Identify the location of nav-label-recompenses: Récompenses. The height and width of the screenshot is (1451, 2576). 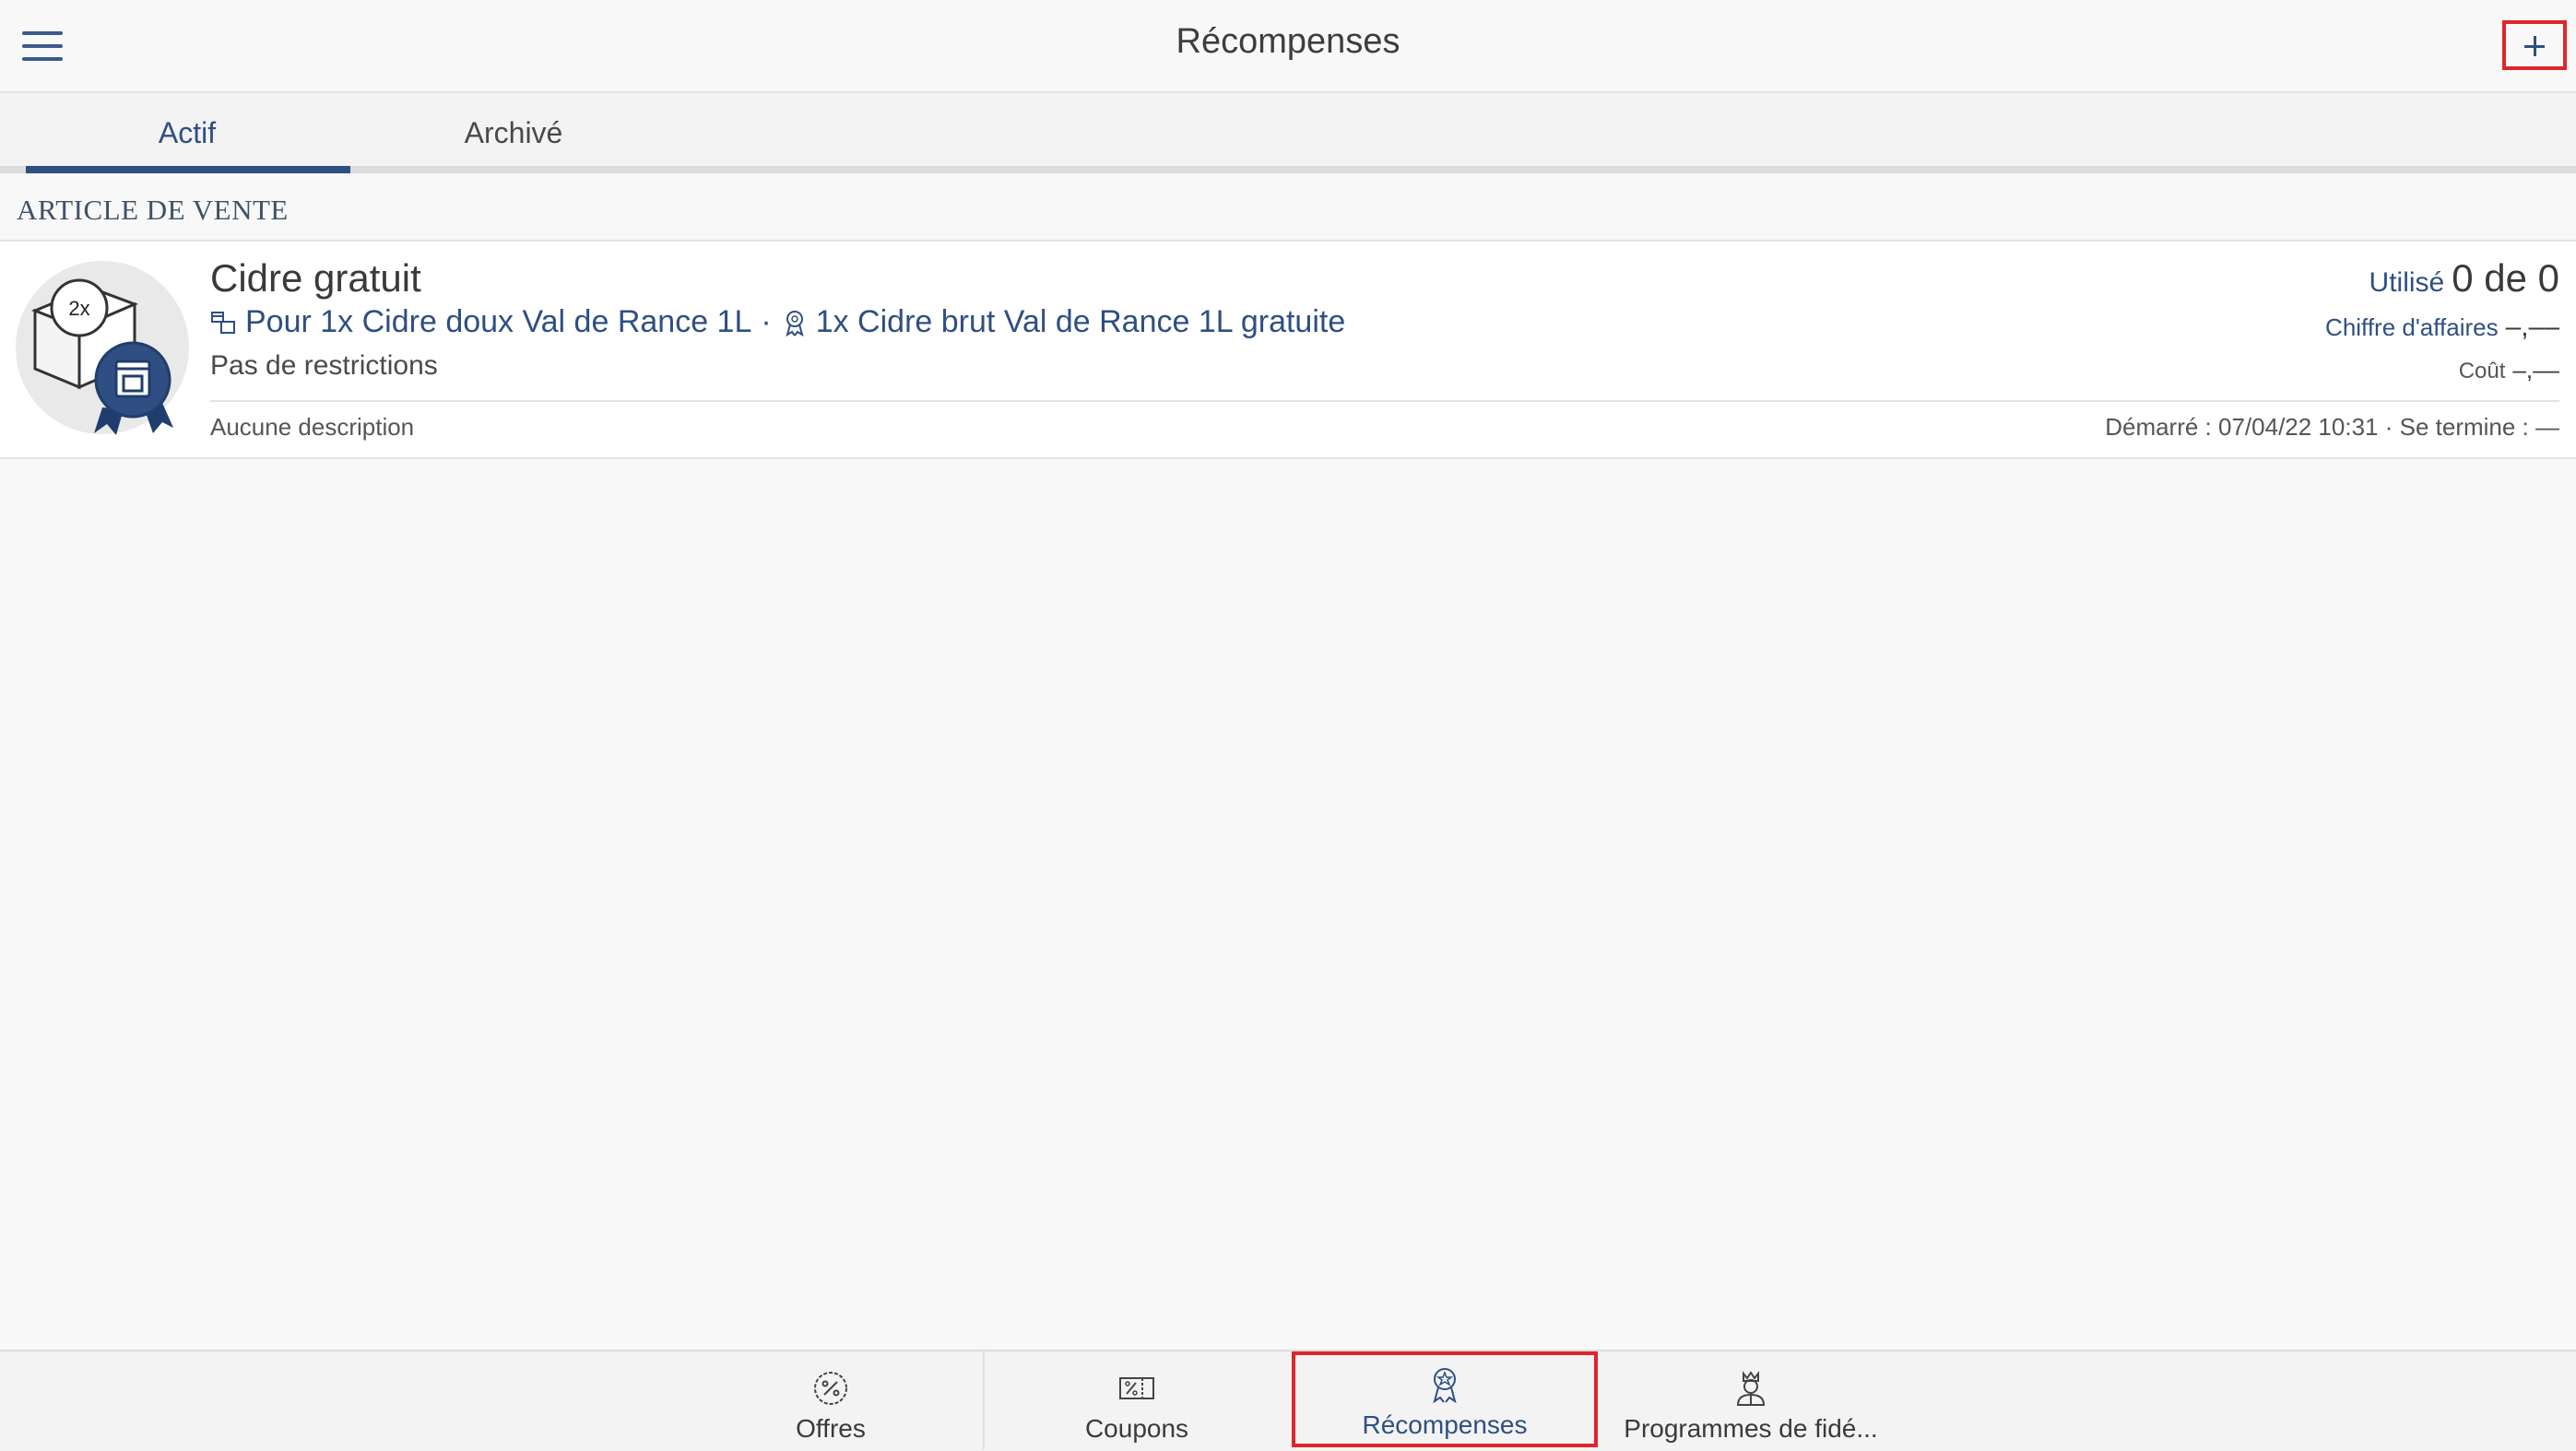
(1445, 1424).